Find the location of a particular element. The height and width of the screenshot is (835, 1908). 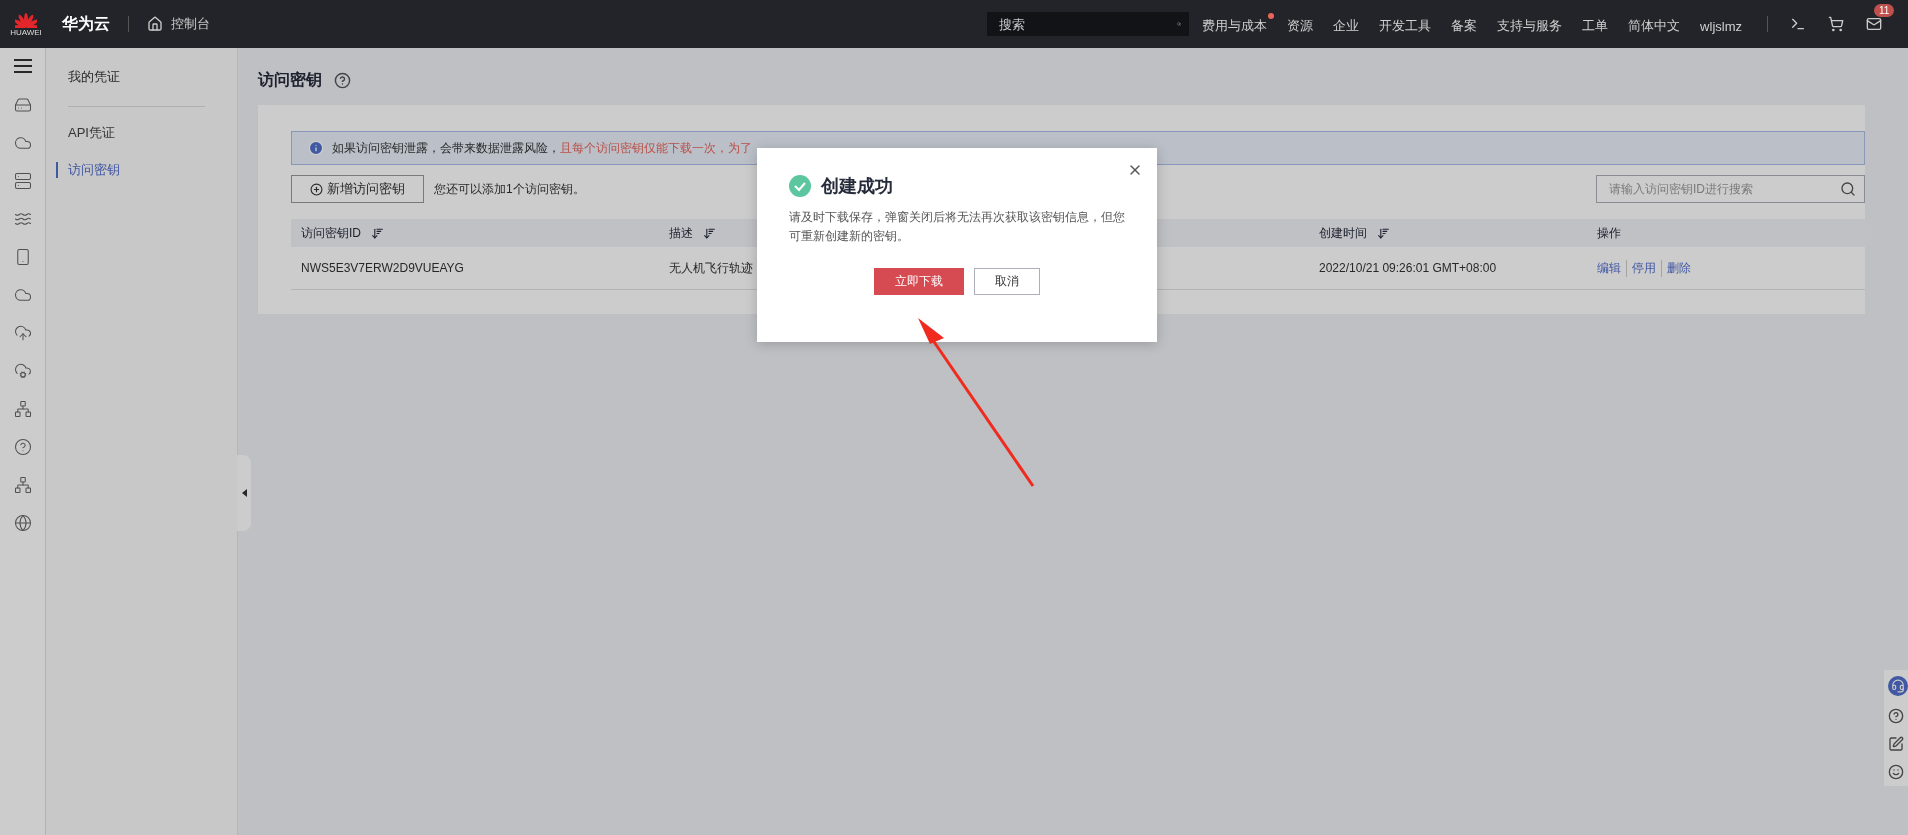

caret-icon is located at coordinates (244, 493).